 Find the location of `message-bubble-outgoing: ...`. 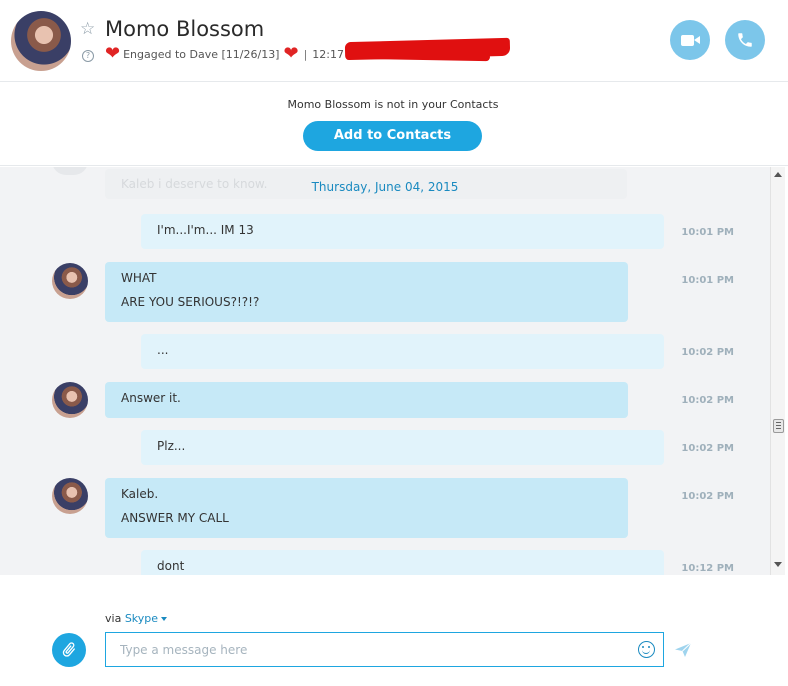

message-bubble-outgoing: ... is located at coordinates (402, 351).